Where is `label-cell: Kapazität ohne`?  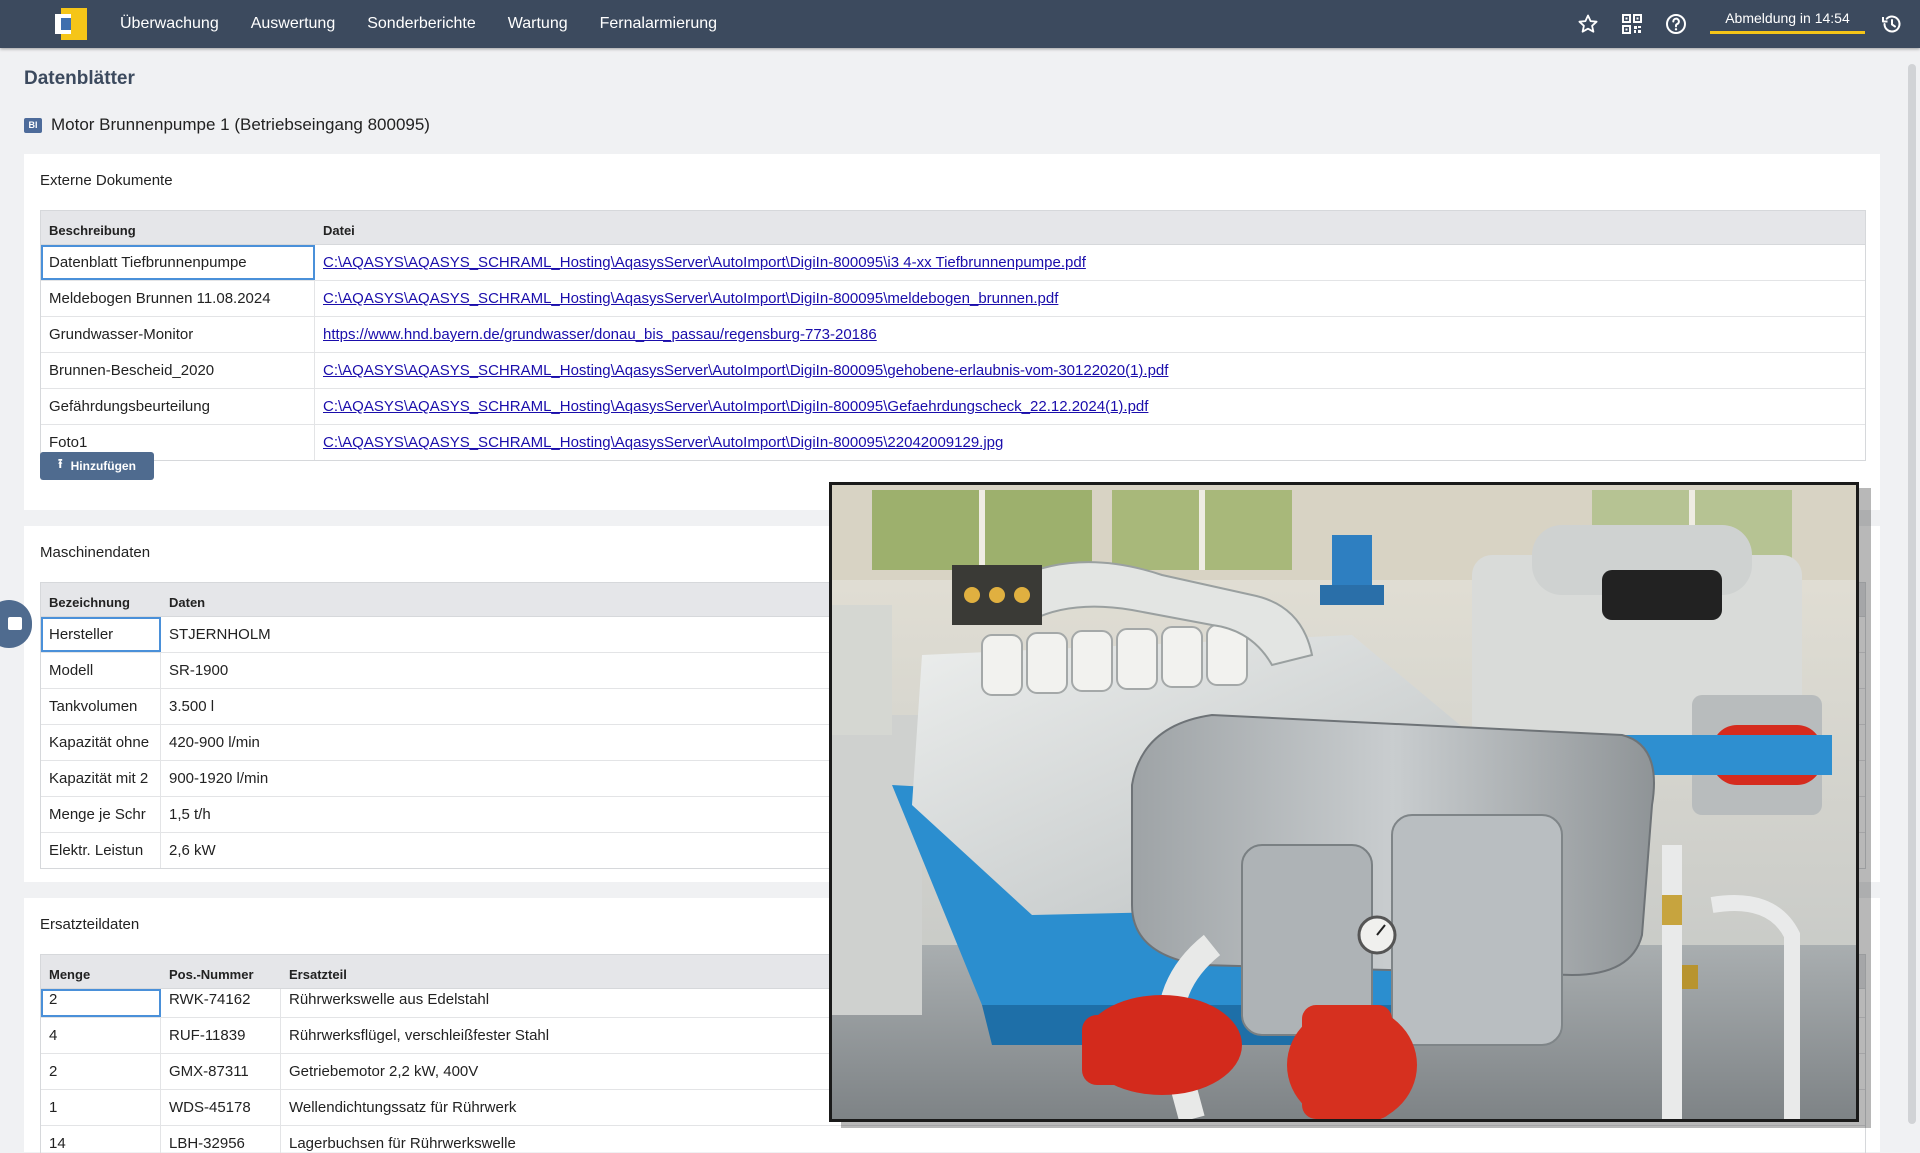
label-cell: Kapazität ohne is located at coordinates (101, 742).